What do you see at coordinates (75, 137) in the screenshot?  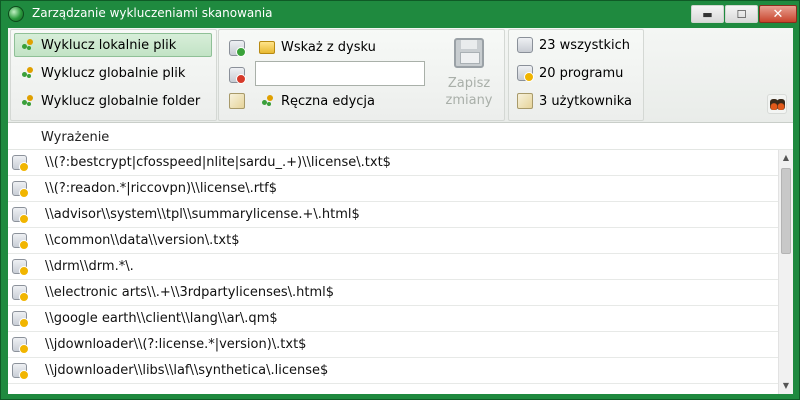 I see `column-header-expression: Wyrażenie` at bounding box center [75, 137].